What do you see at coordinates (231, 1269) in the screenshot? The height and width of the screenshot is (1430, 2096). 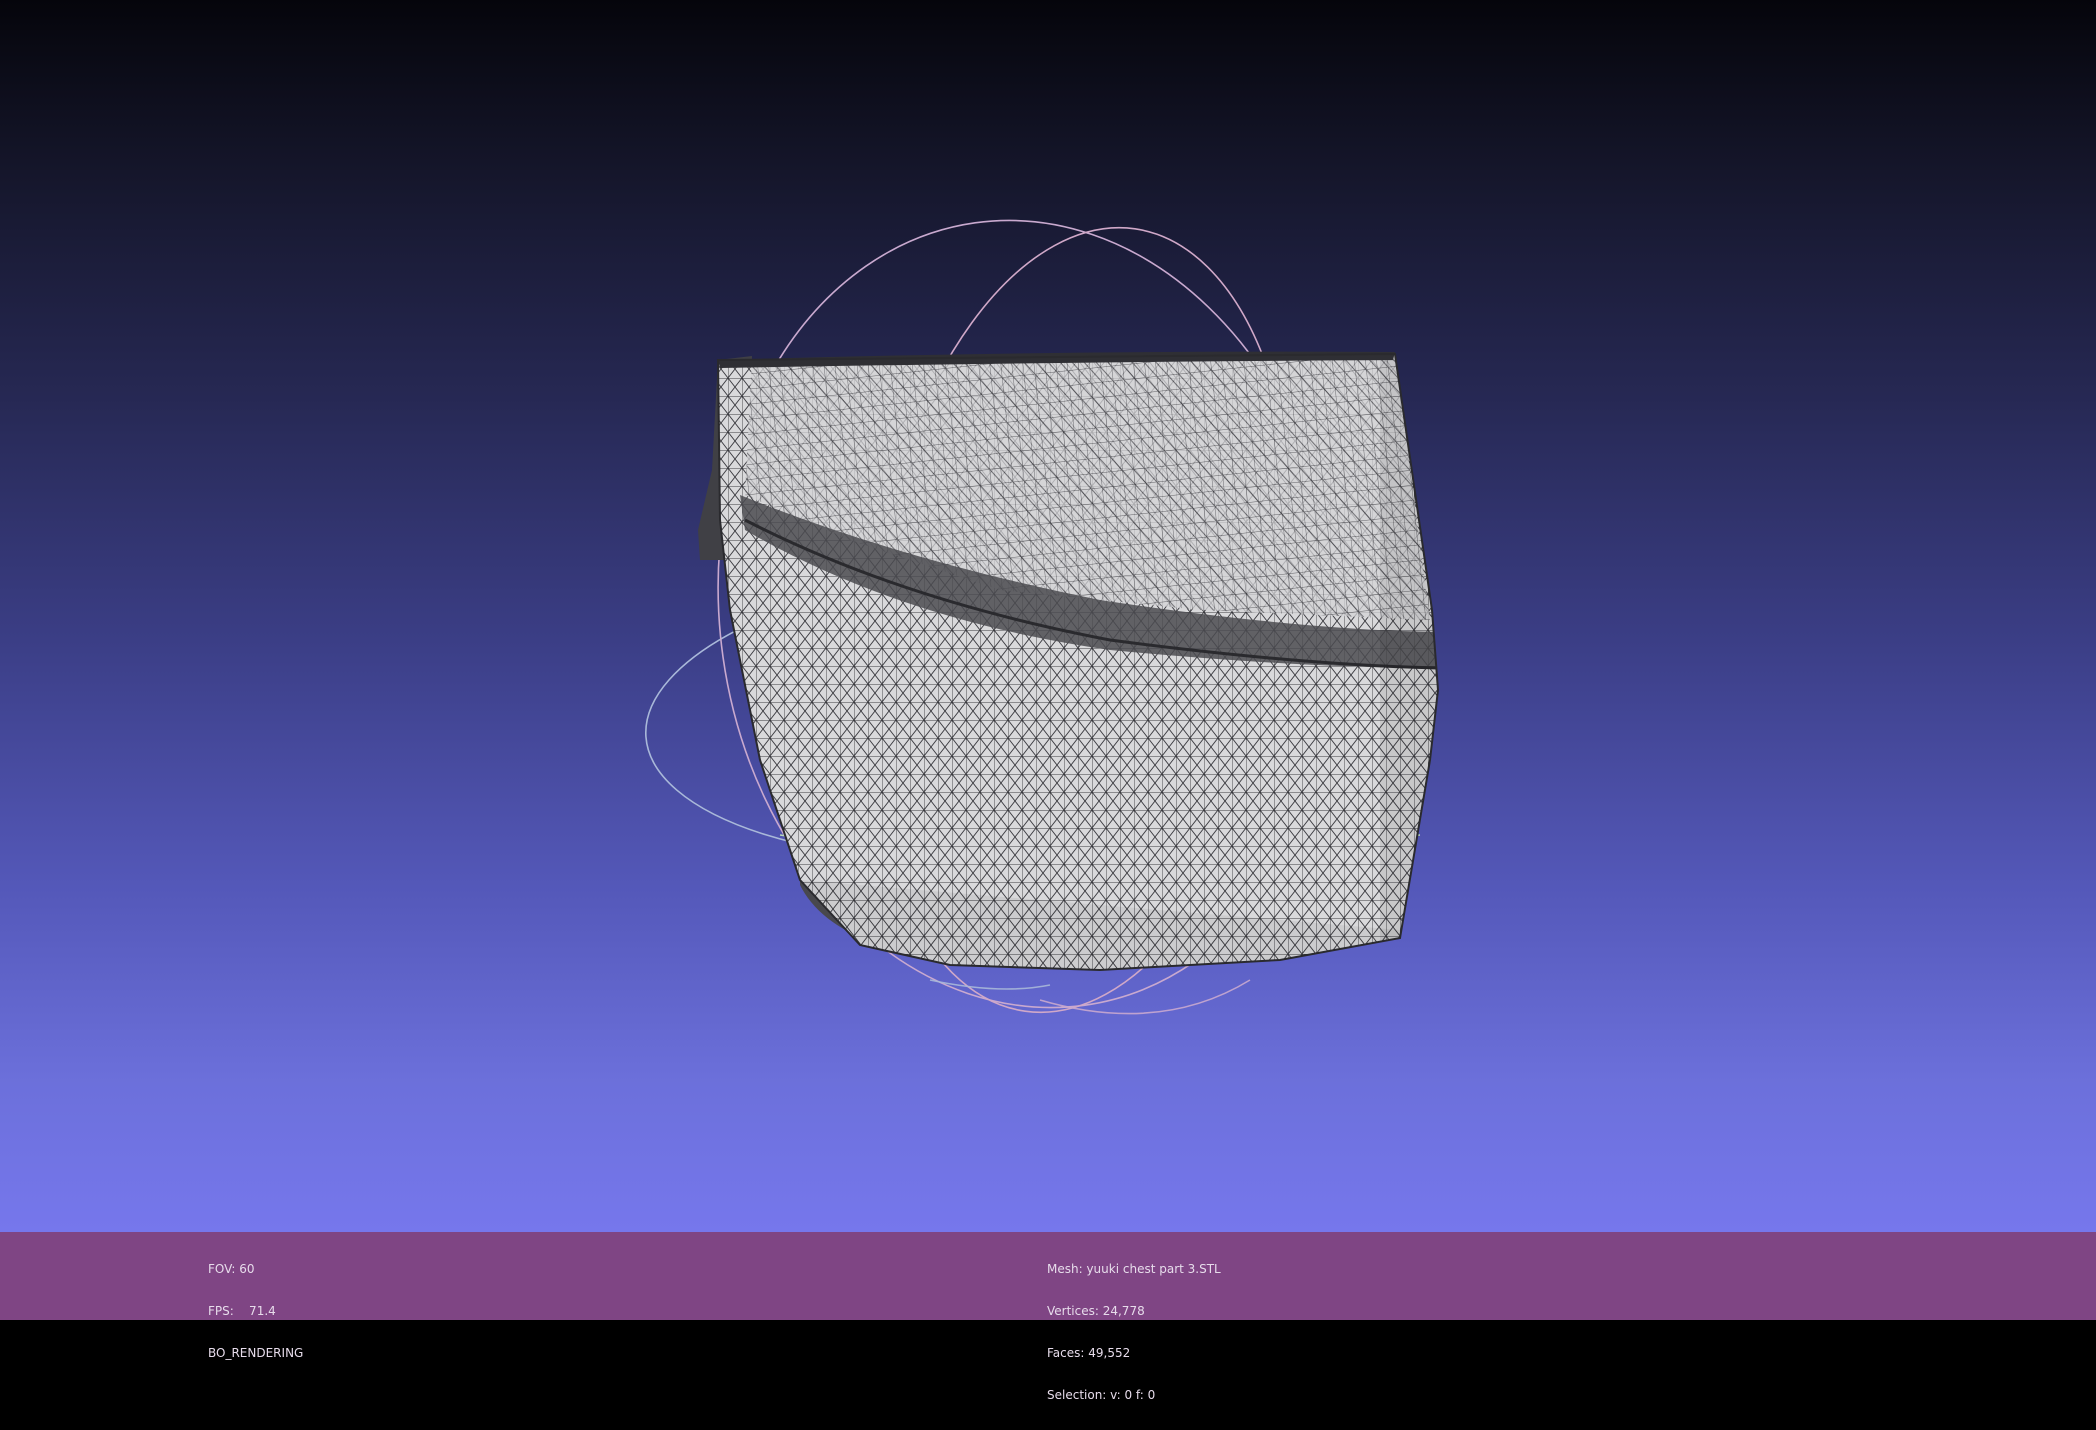 I see `fov-readout: FOV: 60` at bounding box center [231, 1269].